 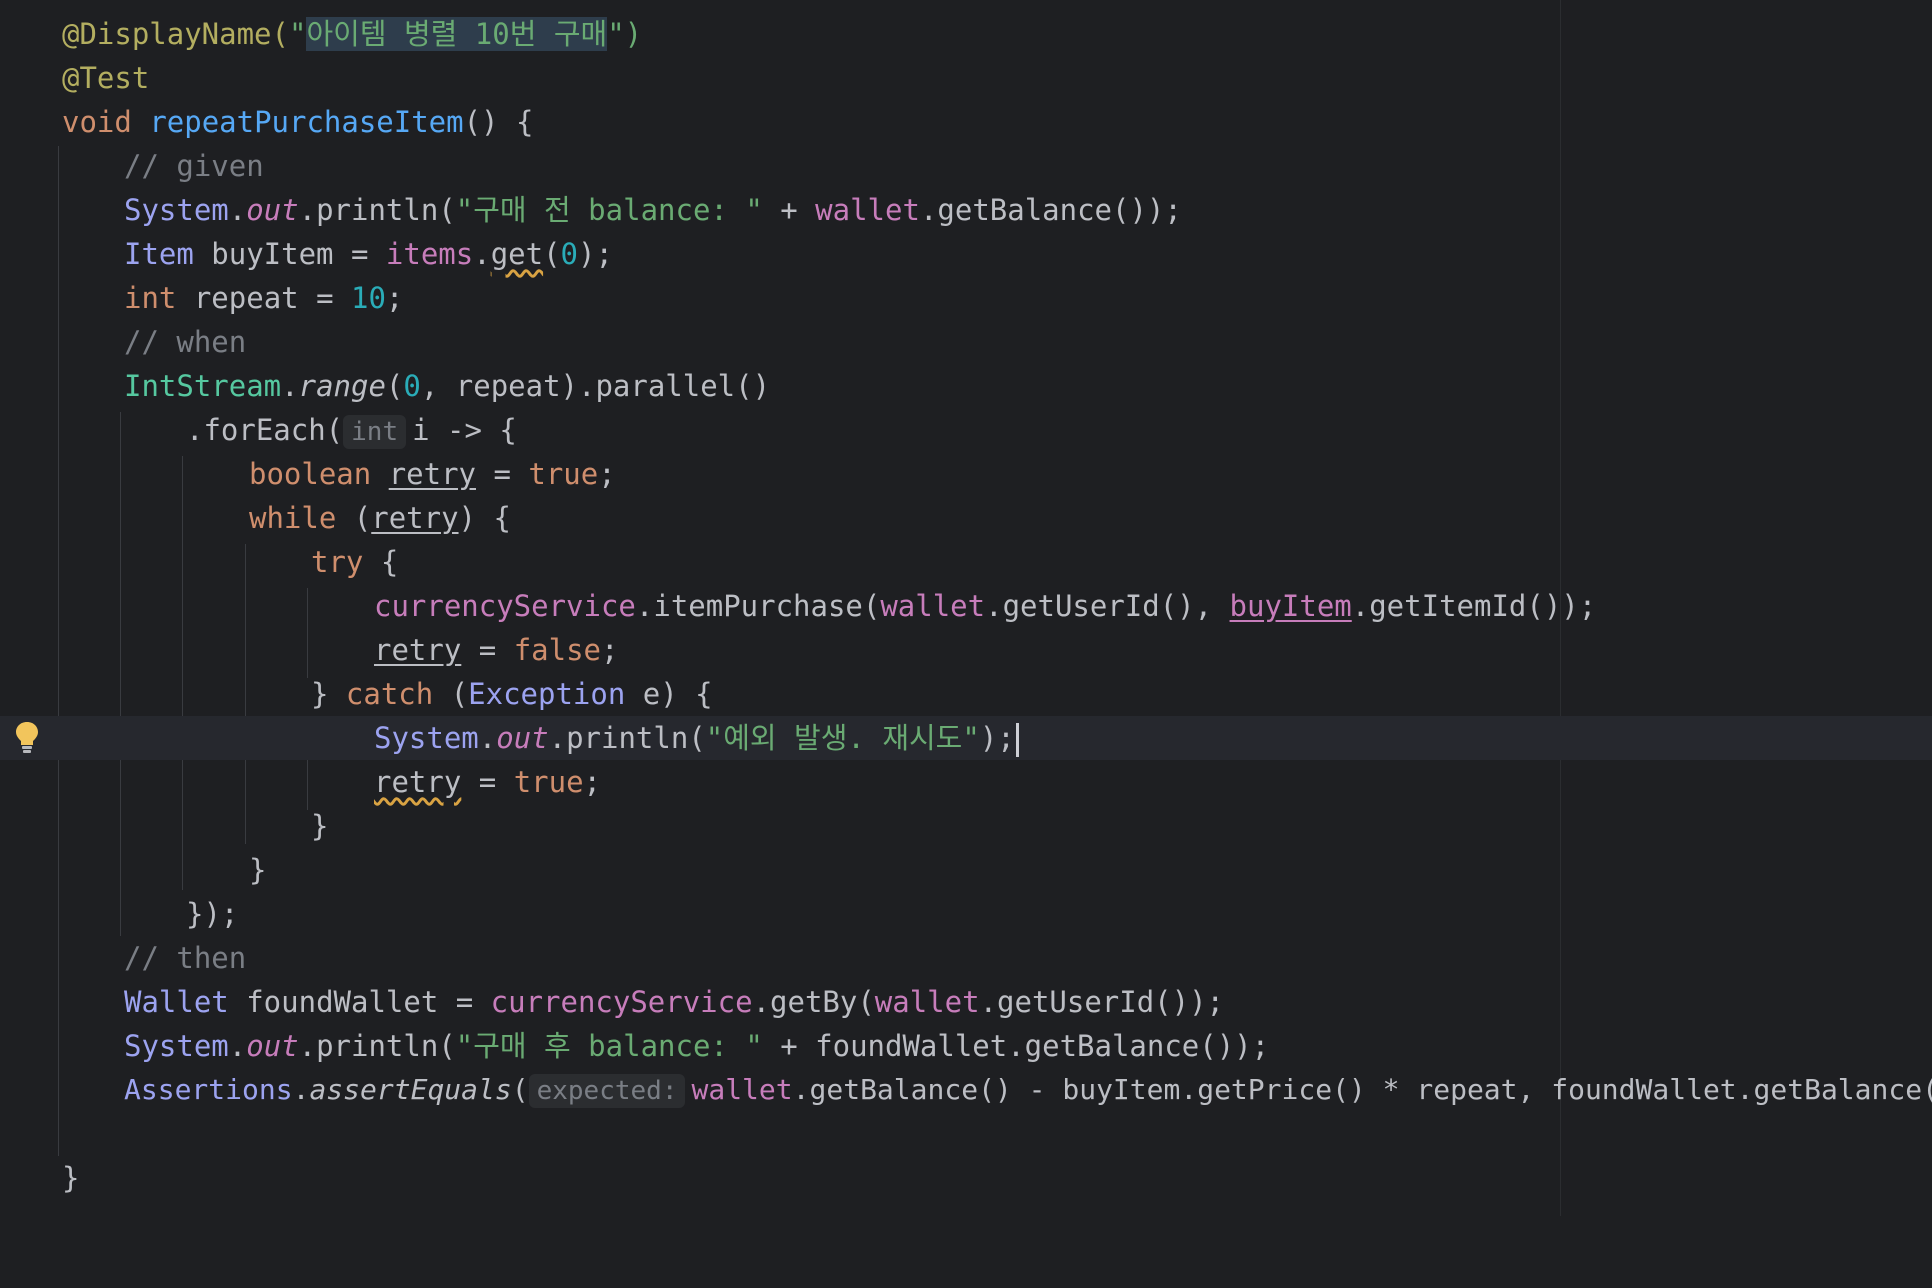 What do you see at coordinates (194, 166) in the screenshot?
I see `comment-token: // given` at bounding box center [194, 166].